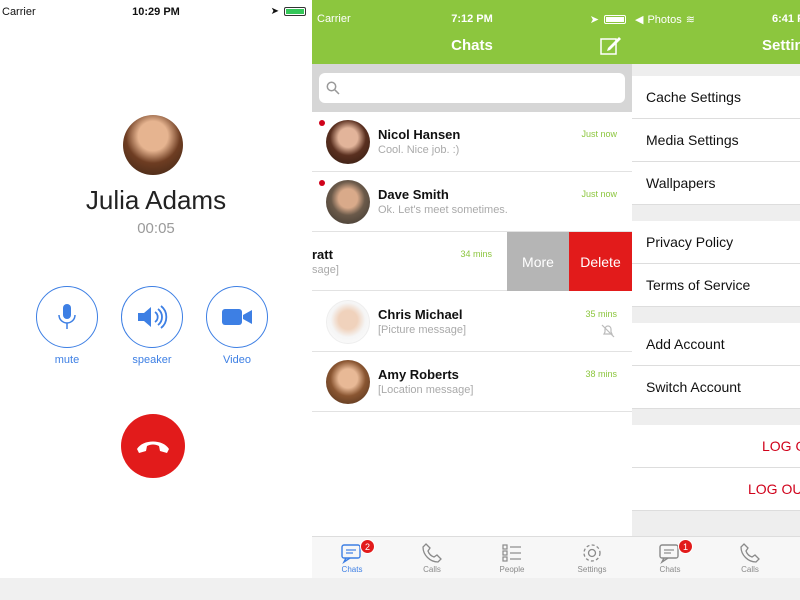  I want to click on logout-all-button: LOG OUT, so click(716, 489).